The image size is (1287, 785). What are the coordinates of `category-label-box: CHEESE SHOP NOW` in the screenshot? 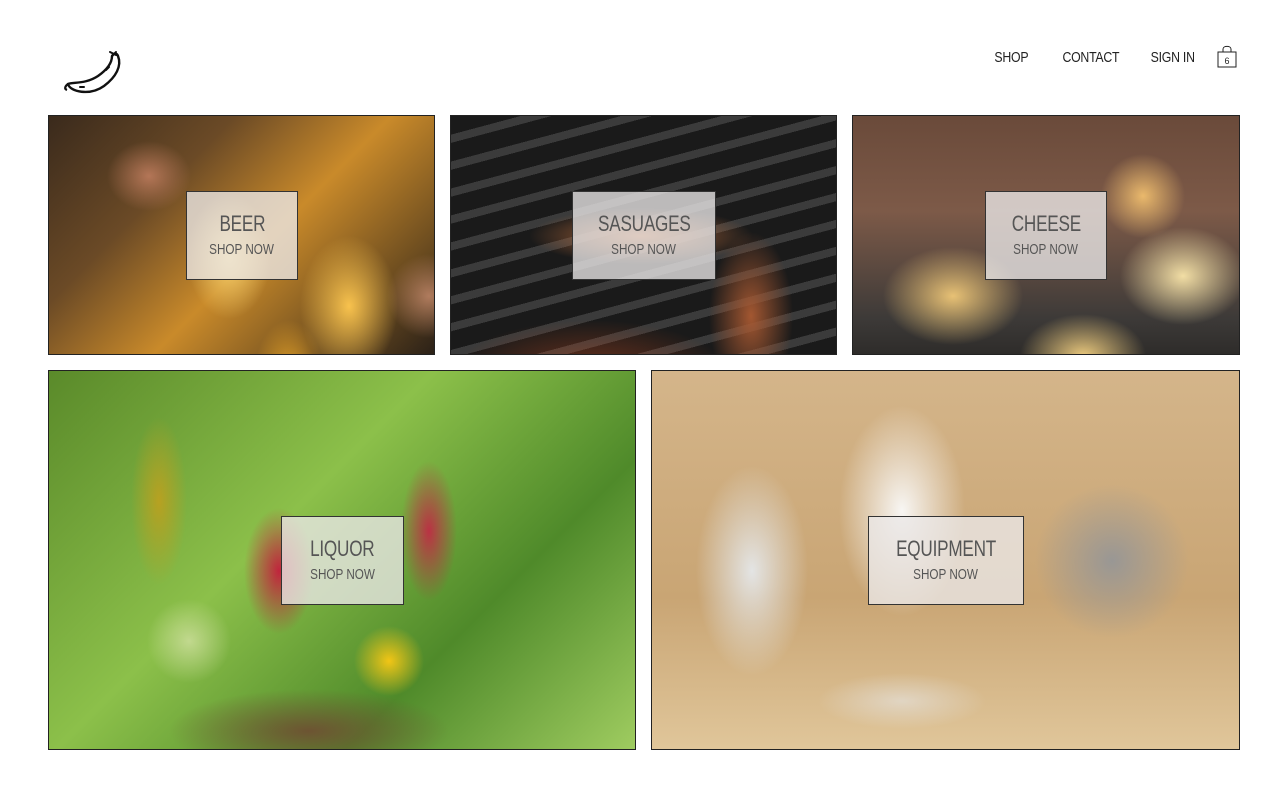 It's located at (1046, 235).